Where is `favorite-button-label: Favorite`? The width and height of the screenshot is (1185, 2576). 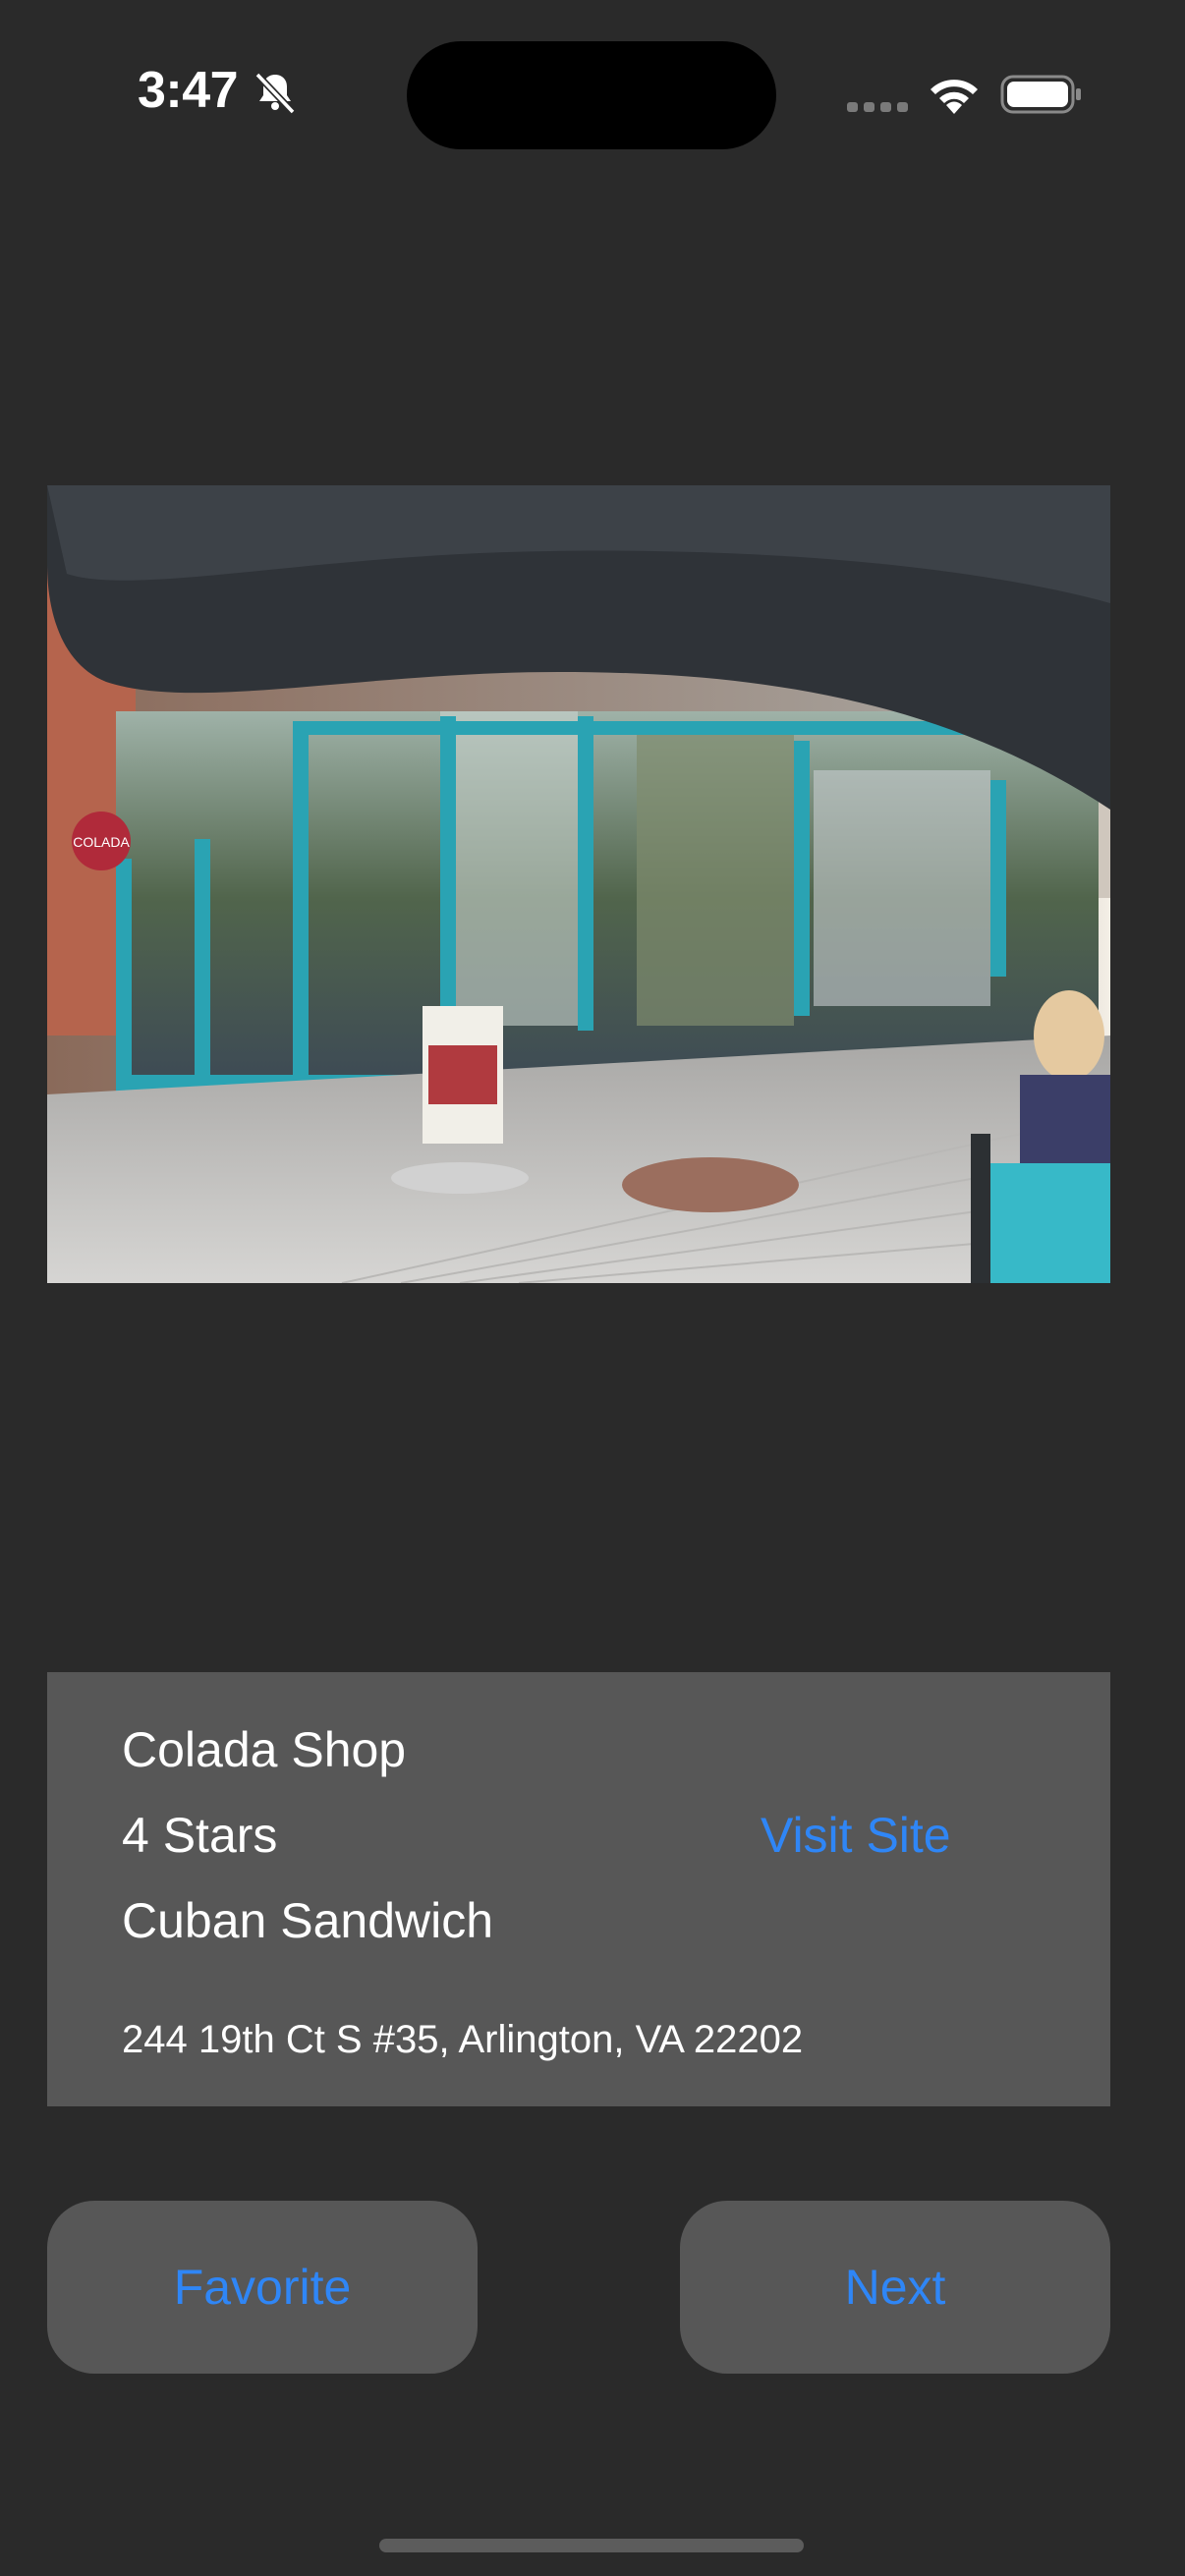 favorite-button-label: Favorite is located at coordinates (262, 2287).